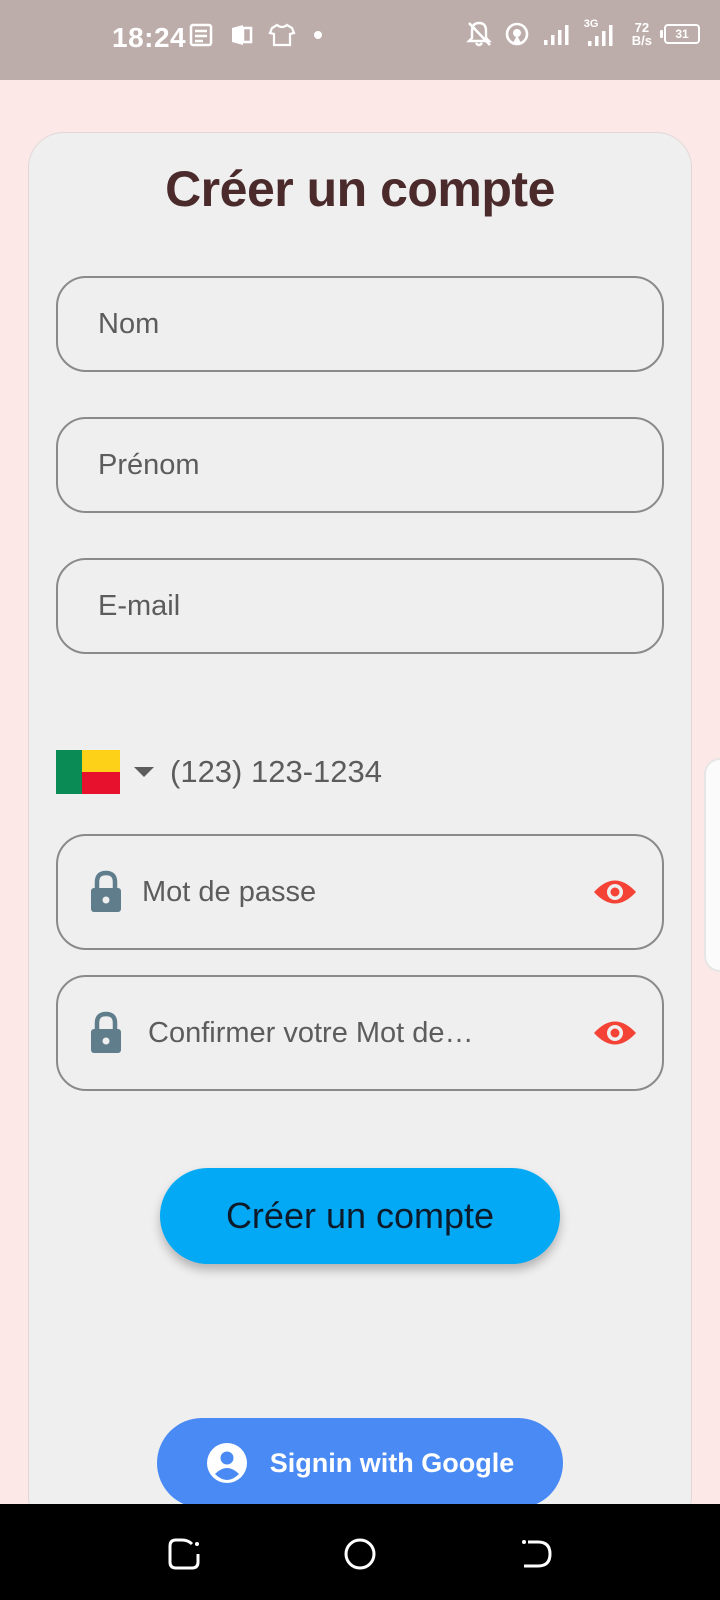  What do you see at coordinates (517, 34) in the screenshot?
I see `hotspot-icon` at bounding box center [517, 34].